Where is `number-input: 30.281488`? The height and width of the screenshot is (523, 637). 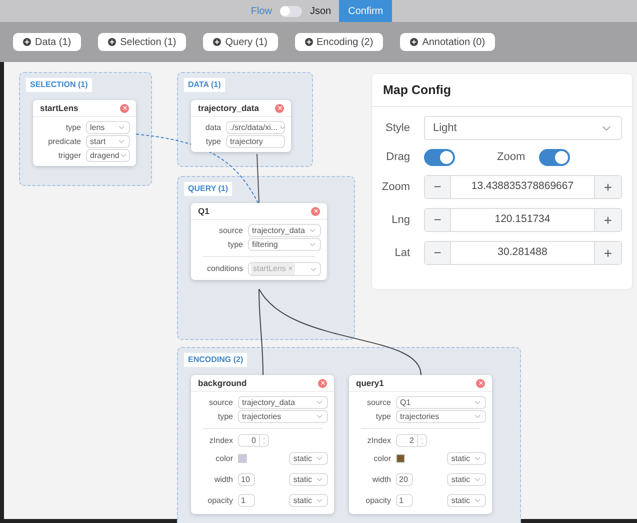 number-input: 30.281488 is located at coordinates (522, 253).